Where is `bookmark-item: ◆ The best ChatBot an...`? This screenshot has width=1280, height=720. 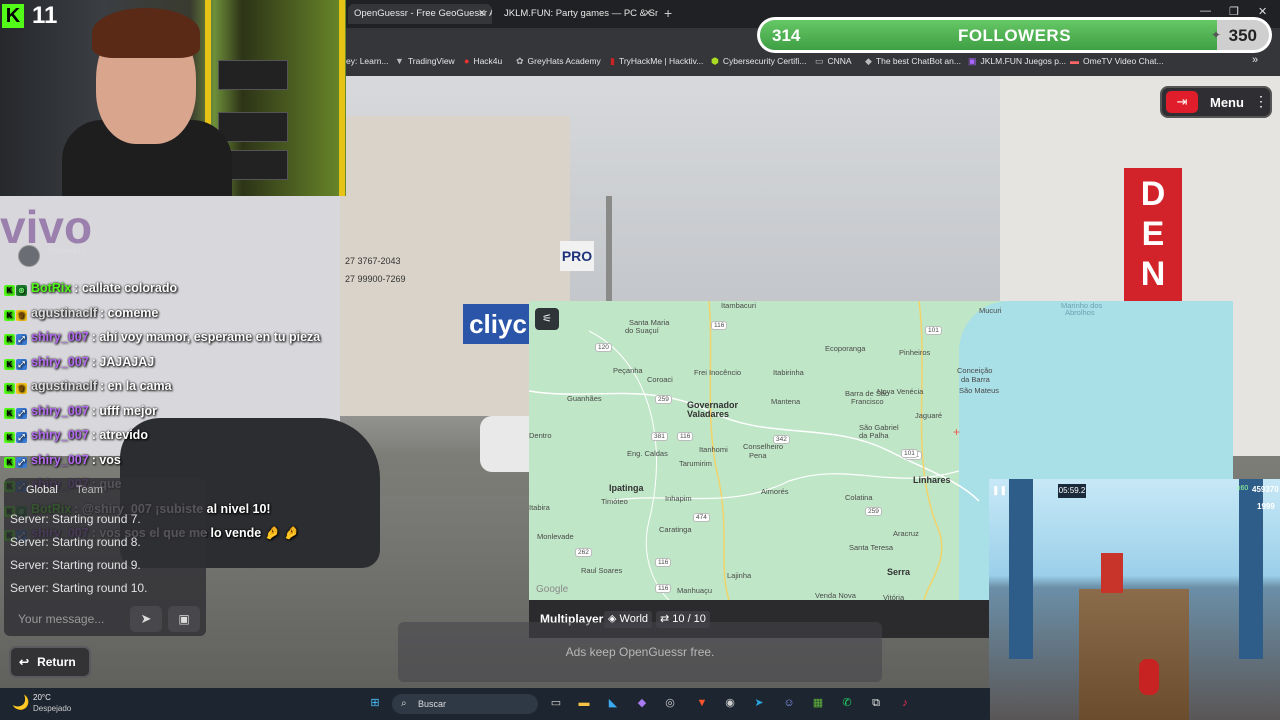
bookmark-item: ◆ The best ChatBot an... is located at coordinates (913, 61).